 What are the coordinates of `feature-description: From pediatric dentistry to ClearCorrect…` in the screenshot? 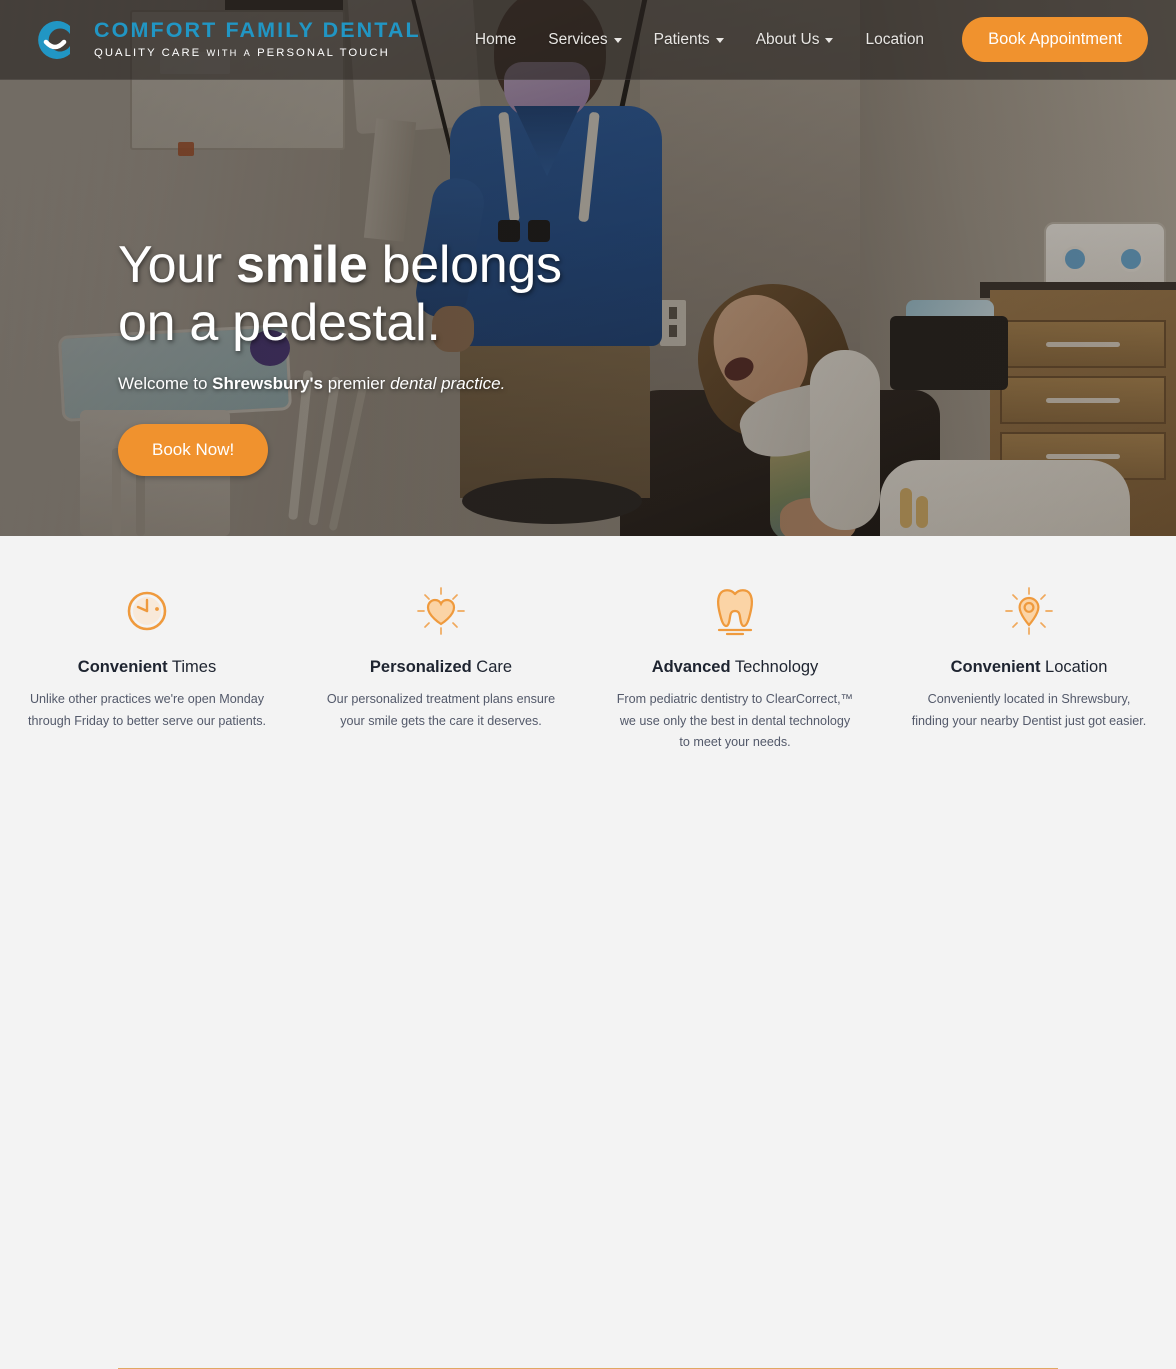 It's located at (735, 721).